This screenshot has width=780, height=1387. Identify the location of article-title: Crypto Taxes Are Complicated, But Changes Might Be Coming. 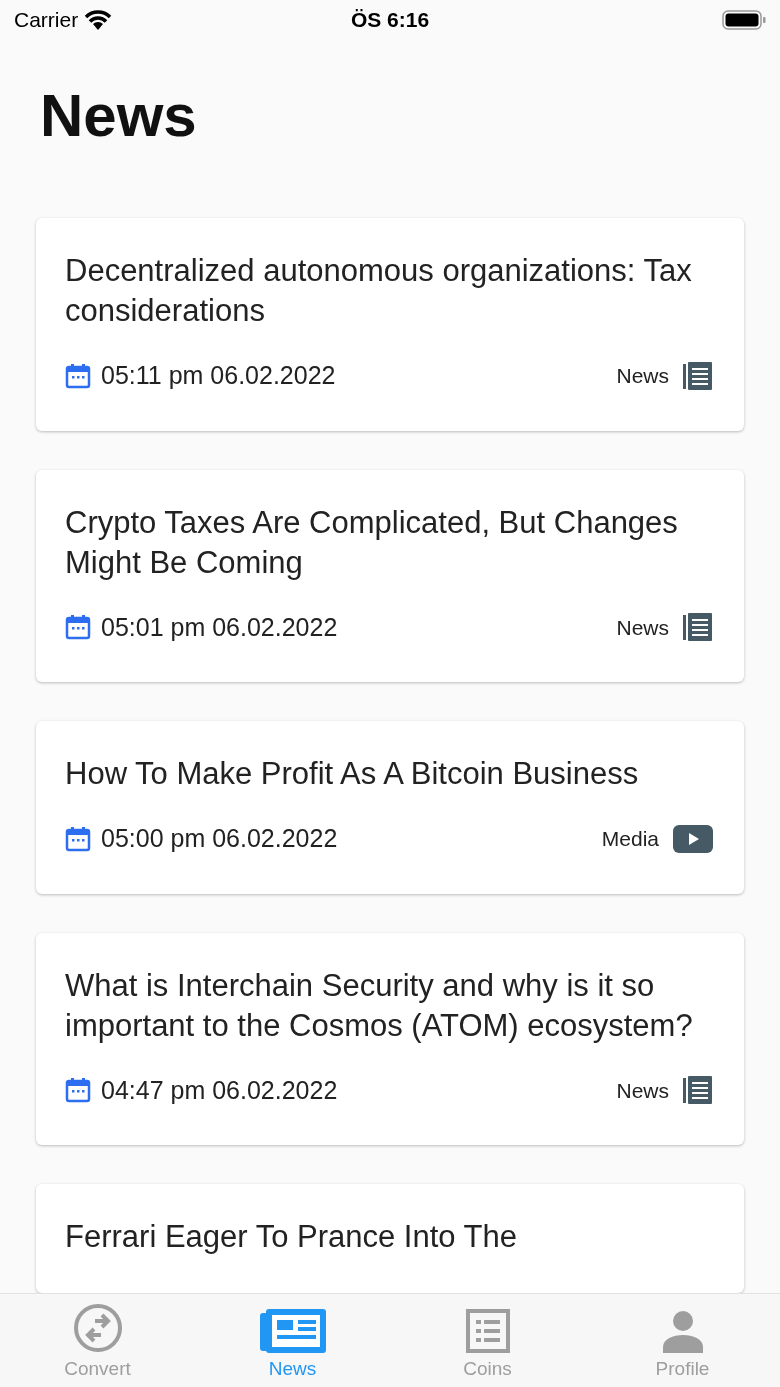
(372, 542).